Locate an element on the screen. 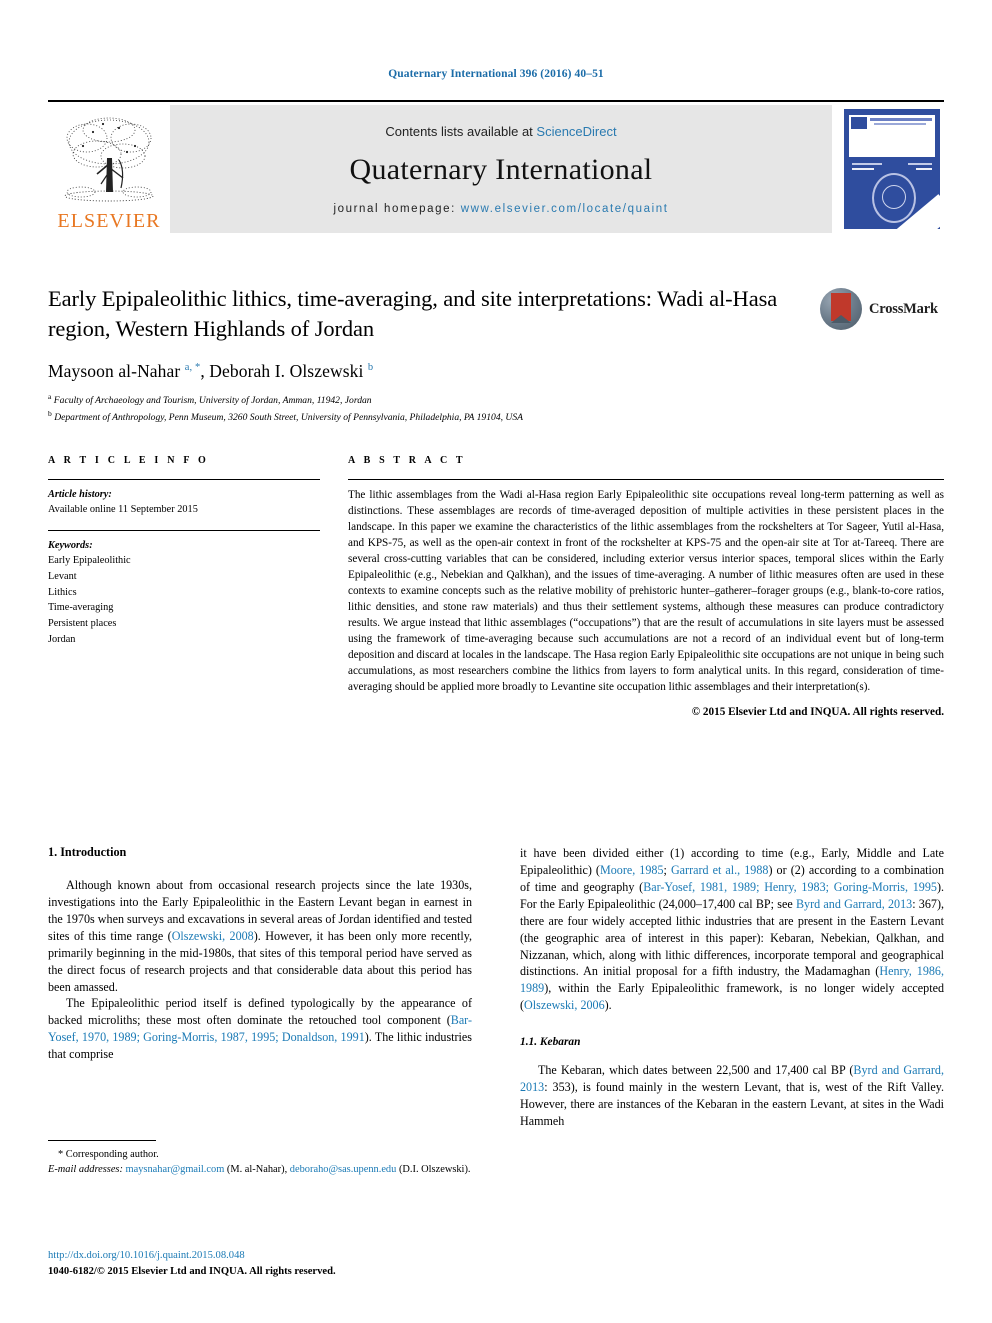  homepage-url: www.elsevier.com/locate/quaint is located at coordinates (565, 209).